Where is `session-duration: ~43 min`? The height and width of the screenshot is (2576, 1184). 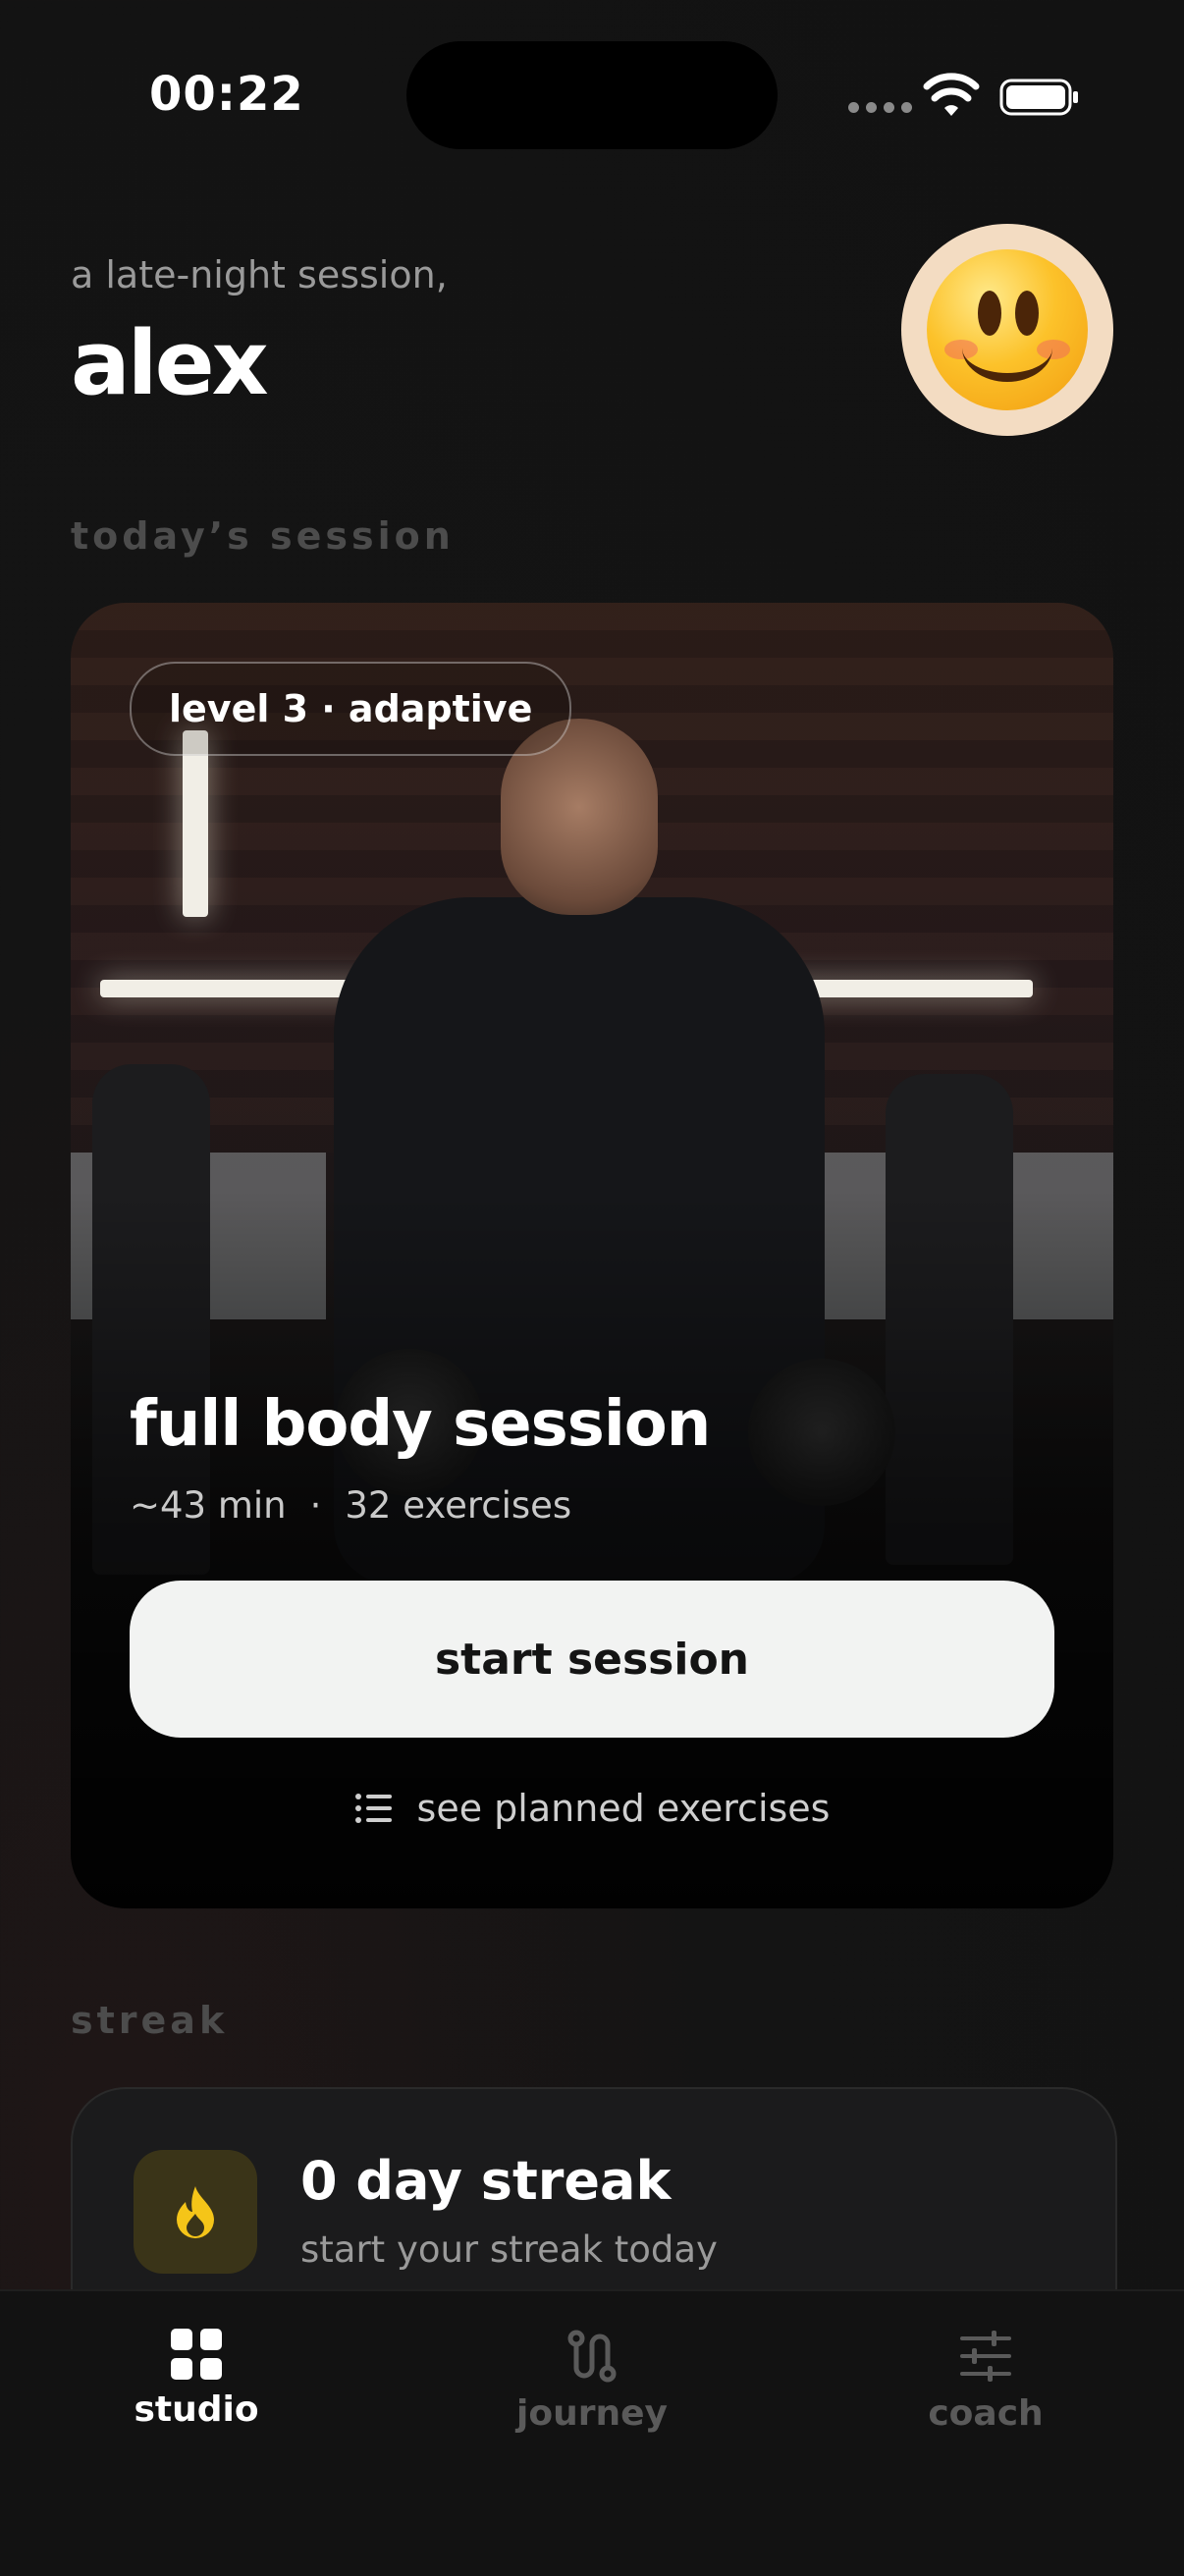 session-duration: ~43 min is located at coordinates (208, 1505).